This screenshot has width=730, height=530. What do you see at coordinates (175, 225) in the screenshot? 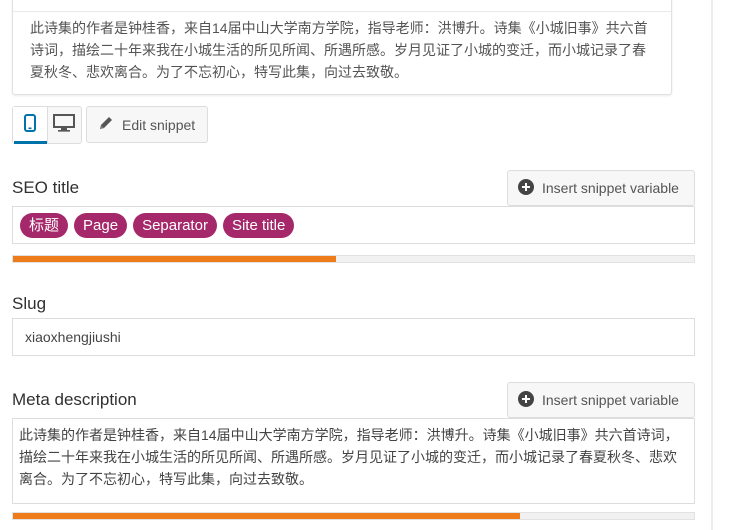
I see `seo-title-tag: Separator` at bounding box center [175, 225].